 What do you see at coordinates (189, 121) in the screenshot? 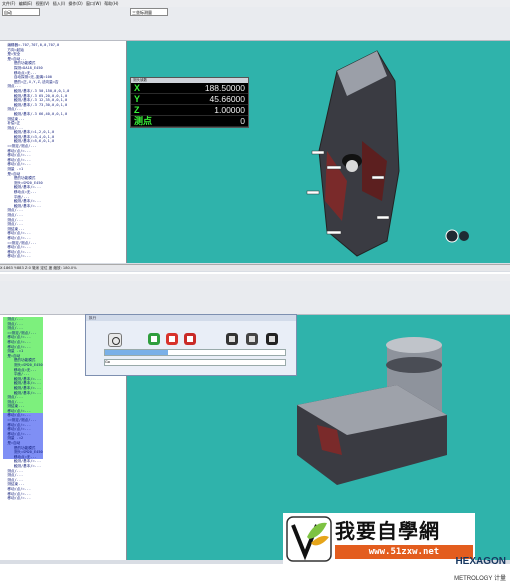
I see `readout-row-points: 测点 0` at bounding box center [189, 121].